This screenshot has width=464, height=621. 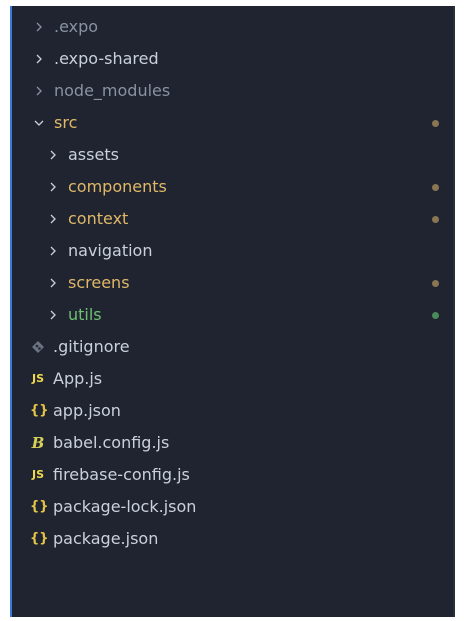 What do you see at coordinates (232, 219) in the screenshot?
I see `tree-folder-context: context` at bounding box center [232, 219].